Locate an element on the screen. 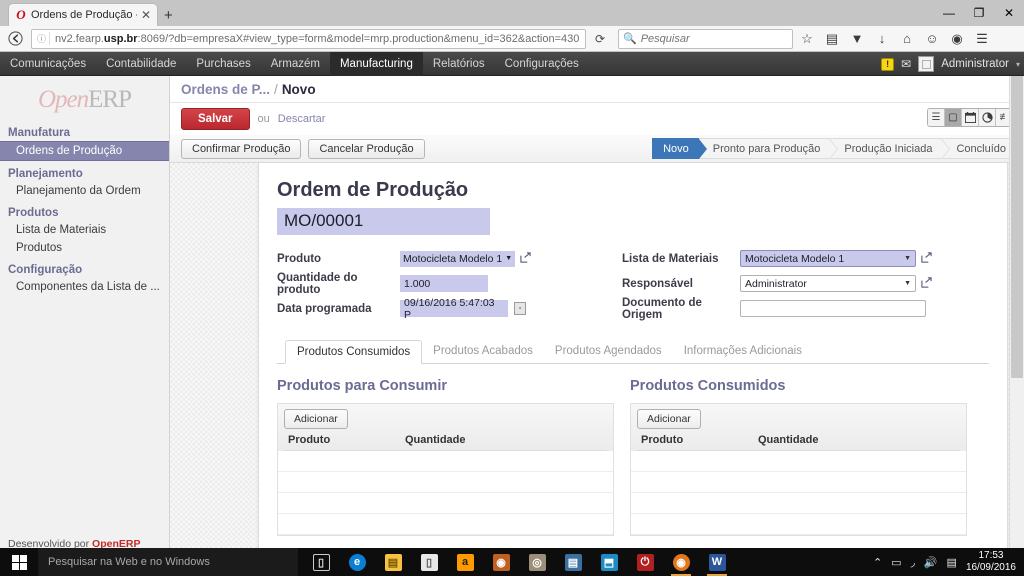 The image size is (1024, 576). maximize-window-button: ❐ is located at coordinates (979, 13).